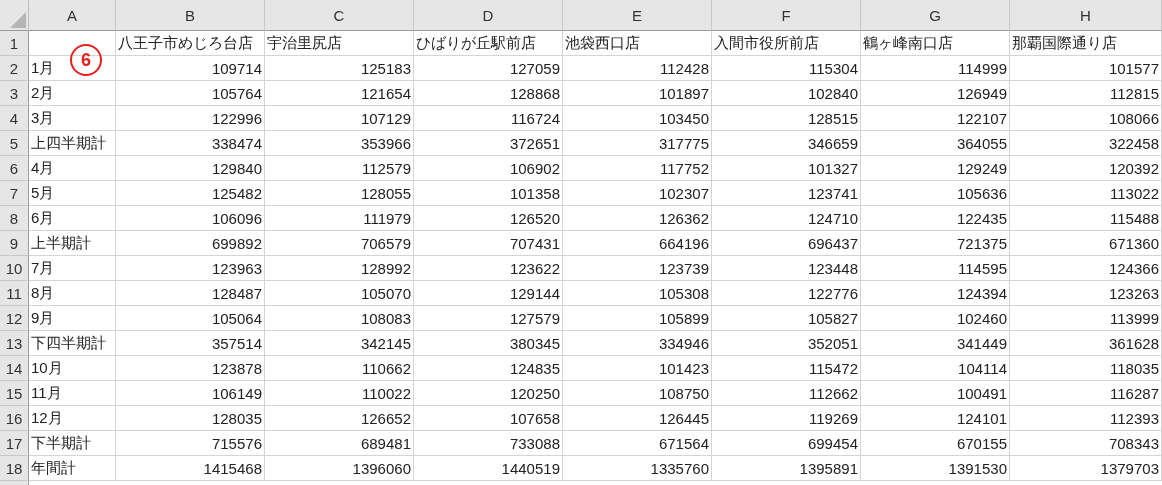  Describe the element at coordinates (832, 143) in the screenshot. I see `table-cell: 346659` at that location.